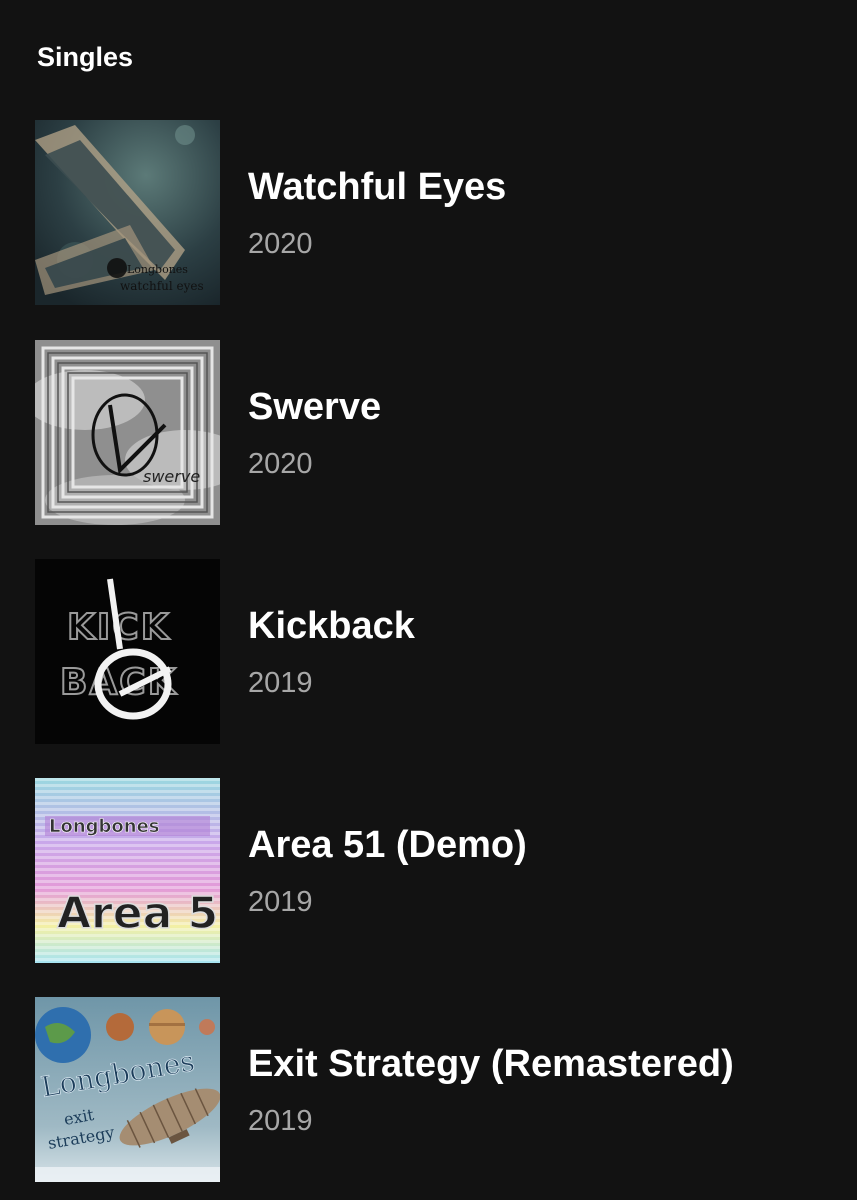  I want to click on single-title: Swerve, so click(314, 407).